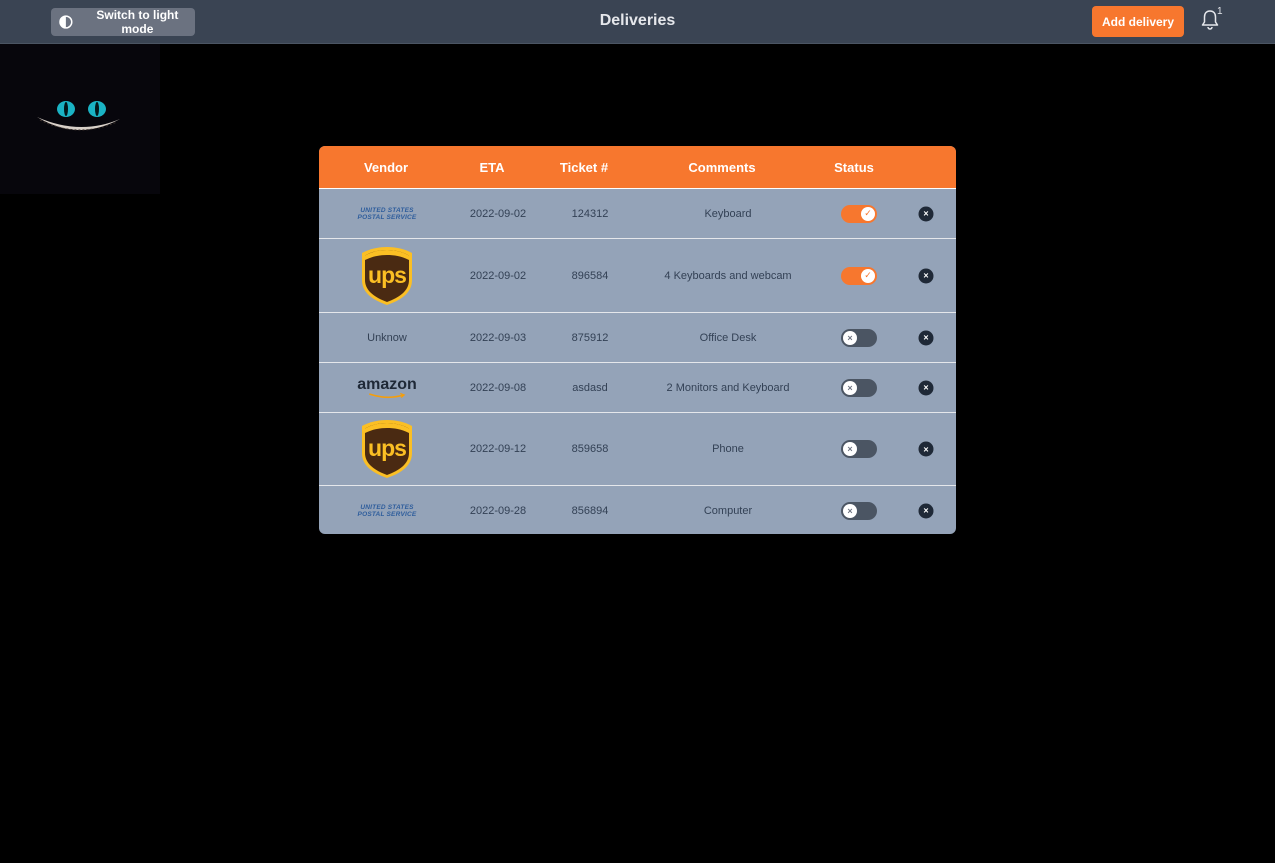 The image size is (1275, 863). Describe the element at coordinates (80, 119) in the screenshot. I see `cheshire-cat-image` at that location.